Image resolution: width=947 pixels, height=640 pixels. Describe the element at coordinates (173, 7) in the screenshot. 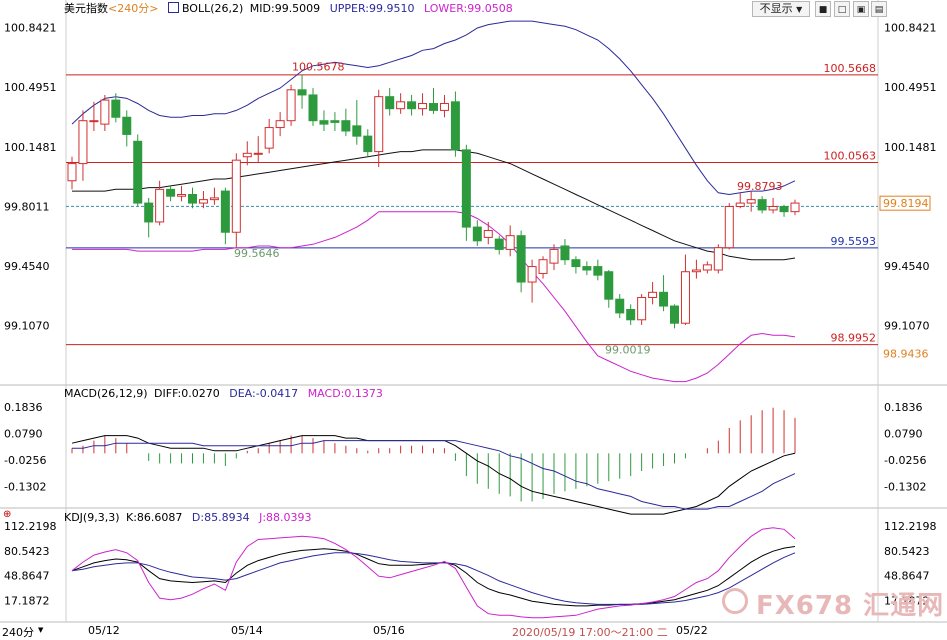

I see `indicator-toggle-icon` at that location.